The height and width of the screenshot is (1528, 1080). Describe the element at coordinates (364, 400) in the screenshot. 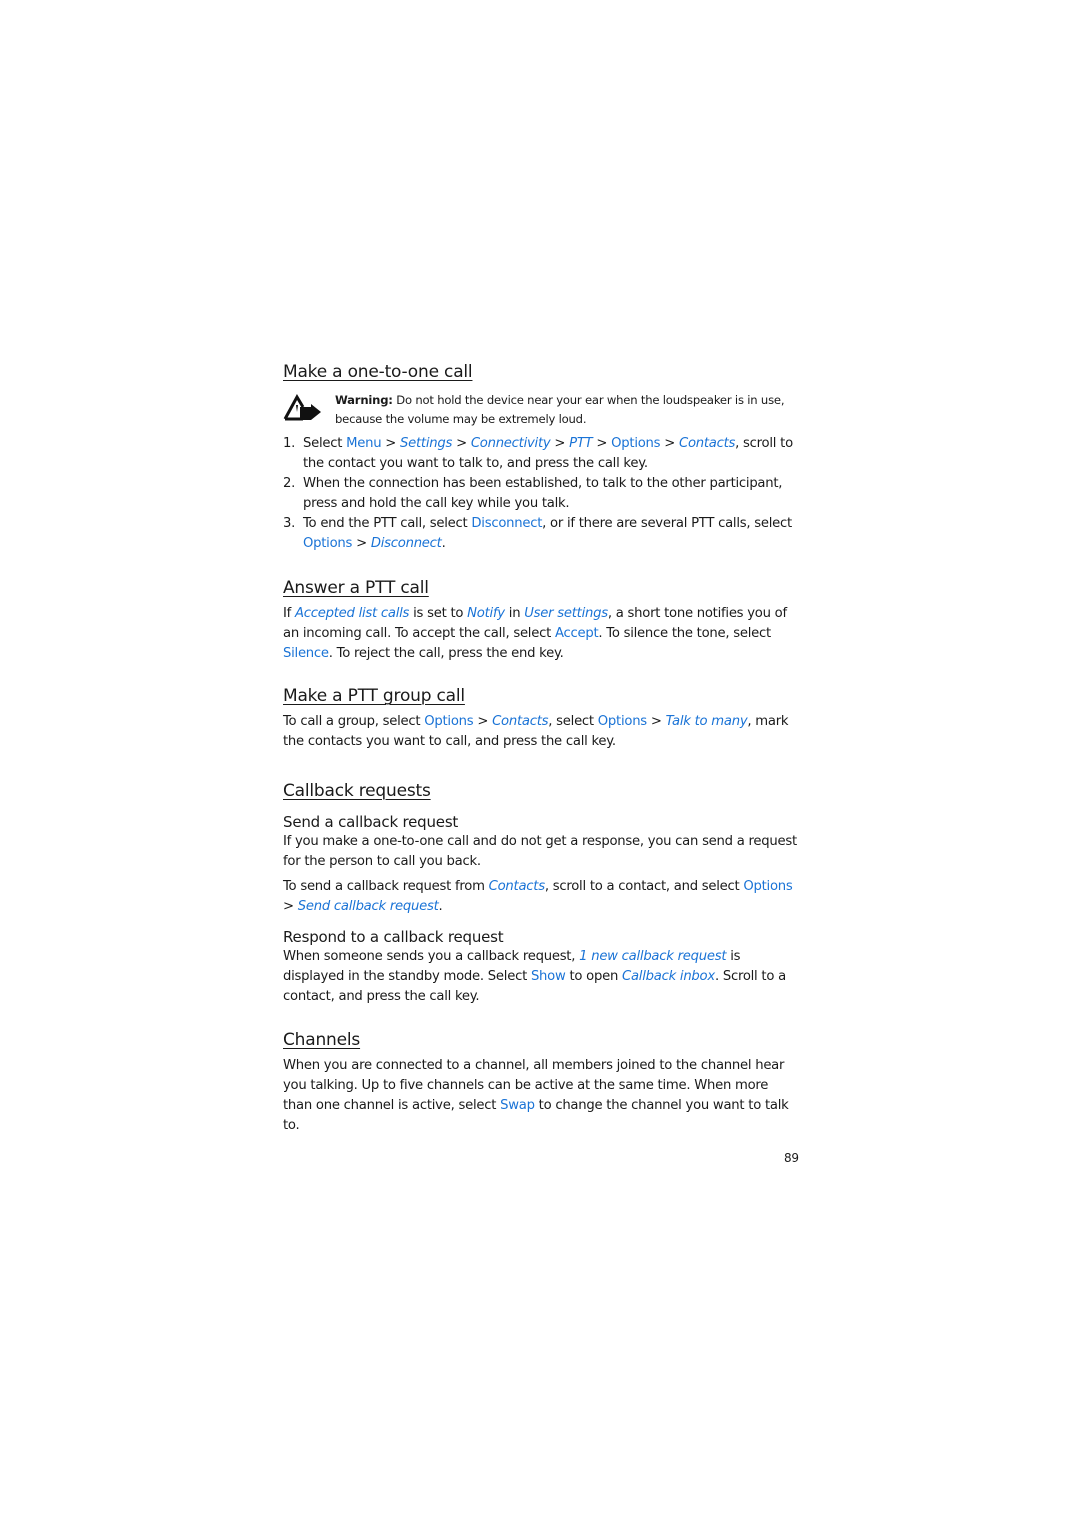

I see `warning-label: Warning:` at that location.